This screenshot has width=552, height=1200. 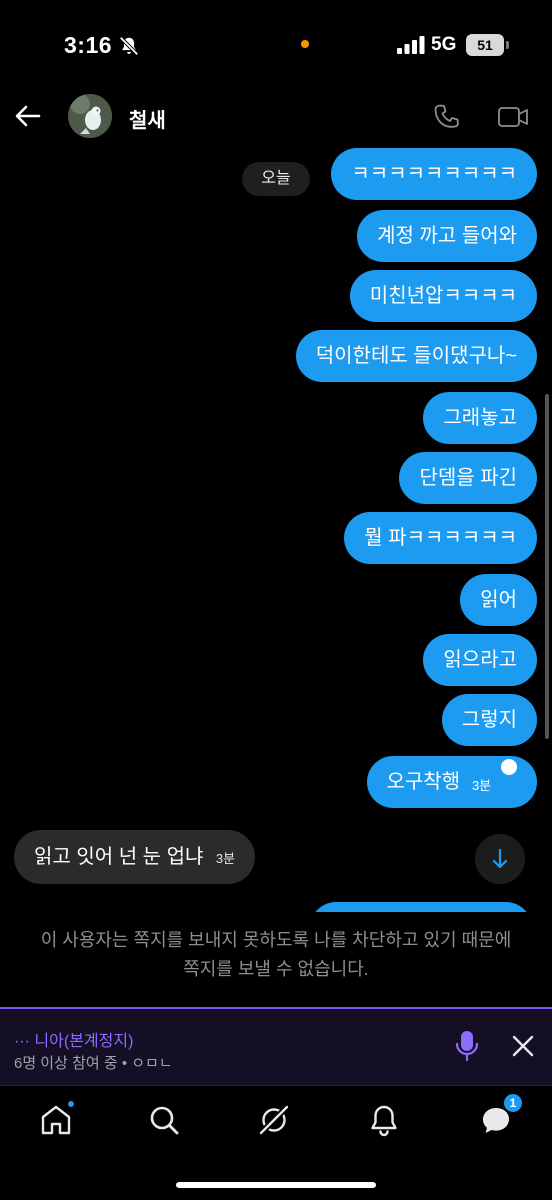 I want to click on message-text: 덕이한테도 들이댔구나~, so click(x=416, y=356).